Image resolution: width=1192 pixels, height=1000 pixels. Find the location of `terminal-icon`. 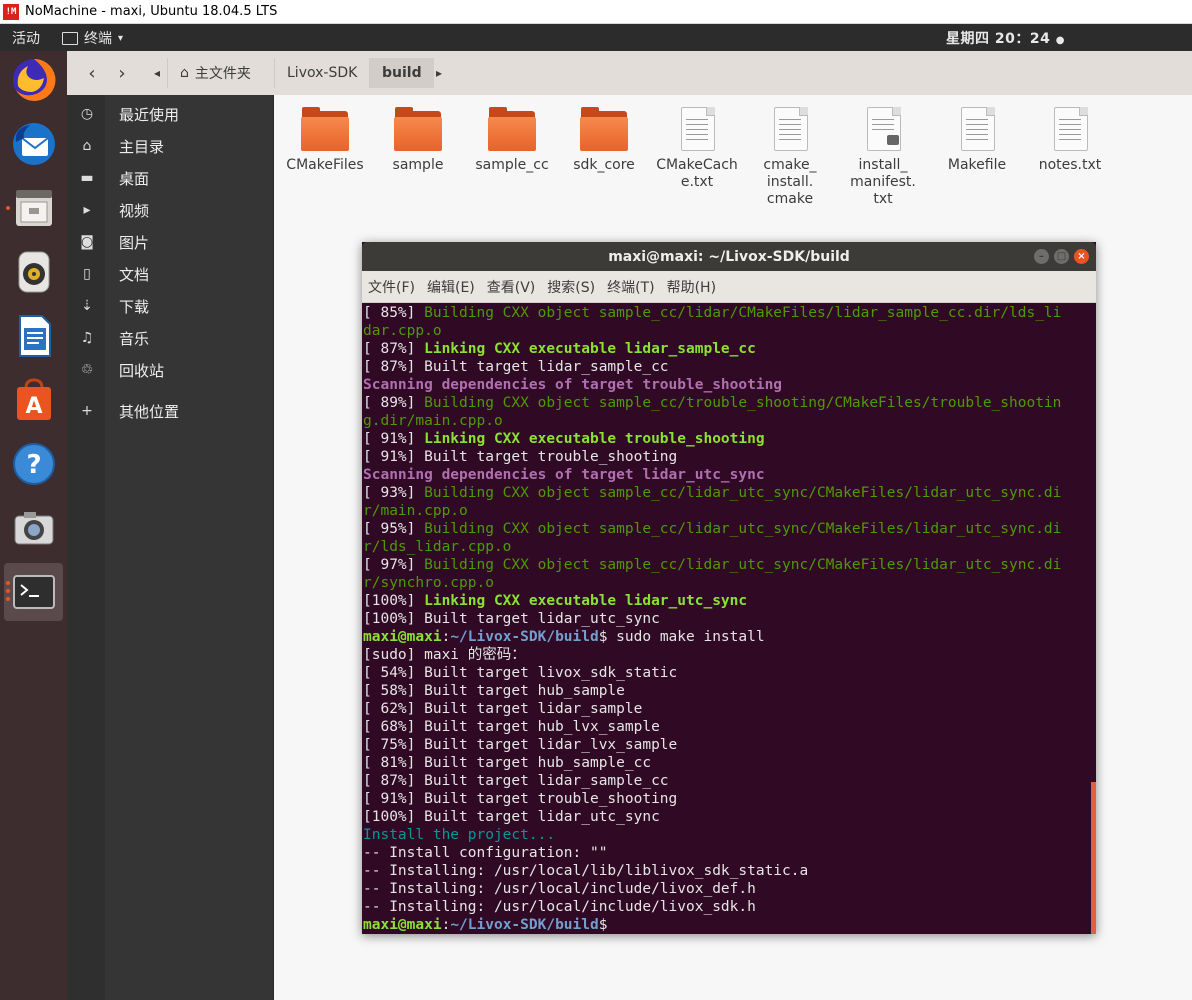

terminal-icon is located at coordinates (33, 592).